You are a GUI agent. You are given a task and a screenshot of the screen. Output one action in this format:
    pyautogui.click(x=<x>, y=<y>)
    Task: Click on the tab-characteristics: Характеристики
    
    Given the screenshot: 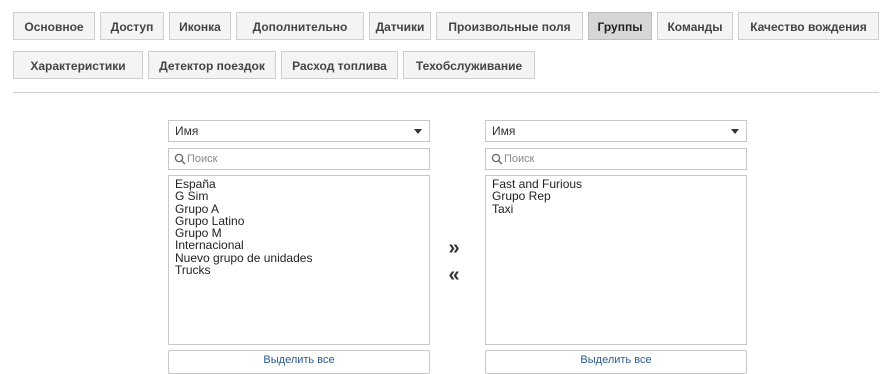 What is the action you would take?
    pyautogui.click(x=78, y=65)
    